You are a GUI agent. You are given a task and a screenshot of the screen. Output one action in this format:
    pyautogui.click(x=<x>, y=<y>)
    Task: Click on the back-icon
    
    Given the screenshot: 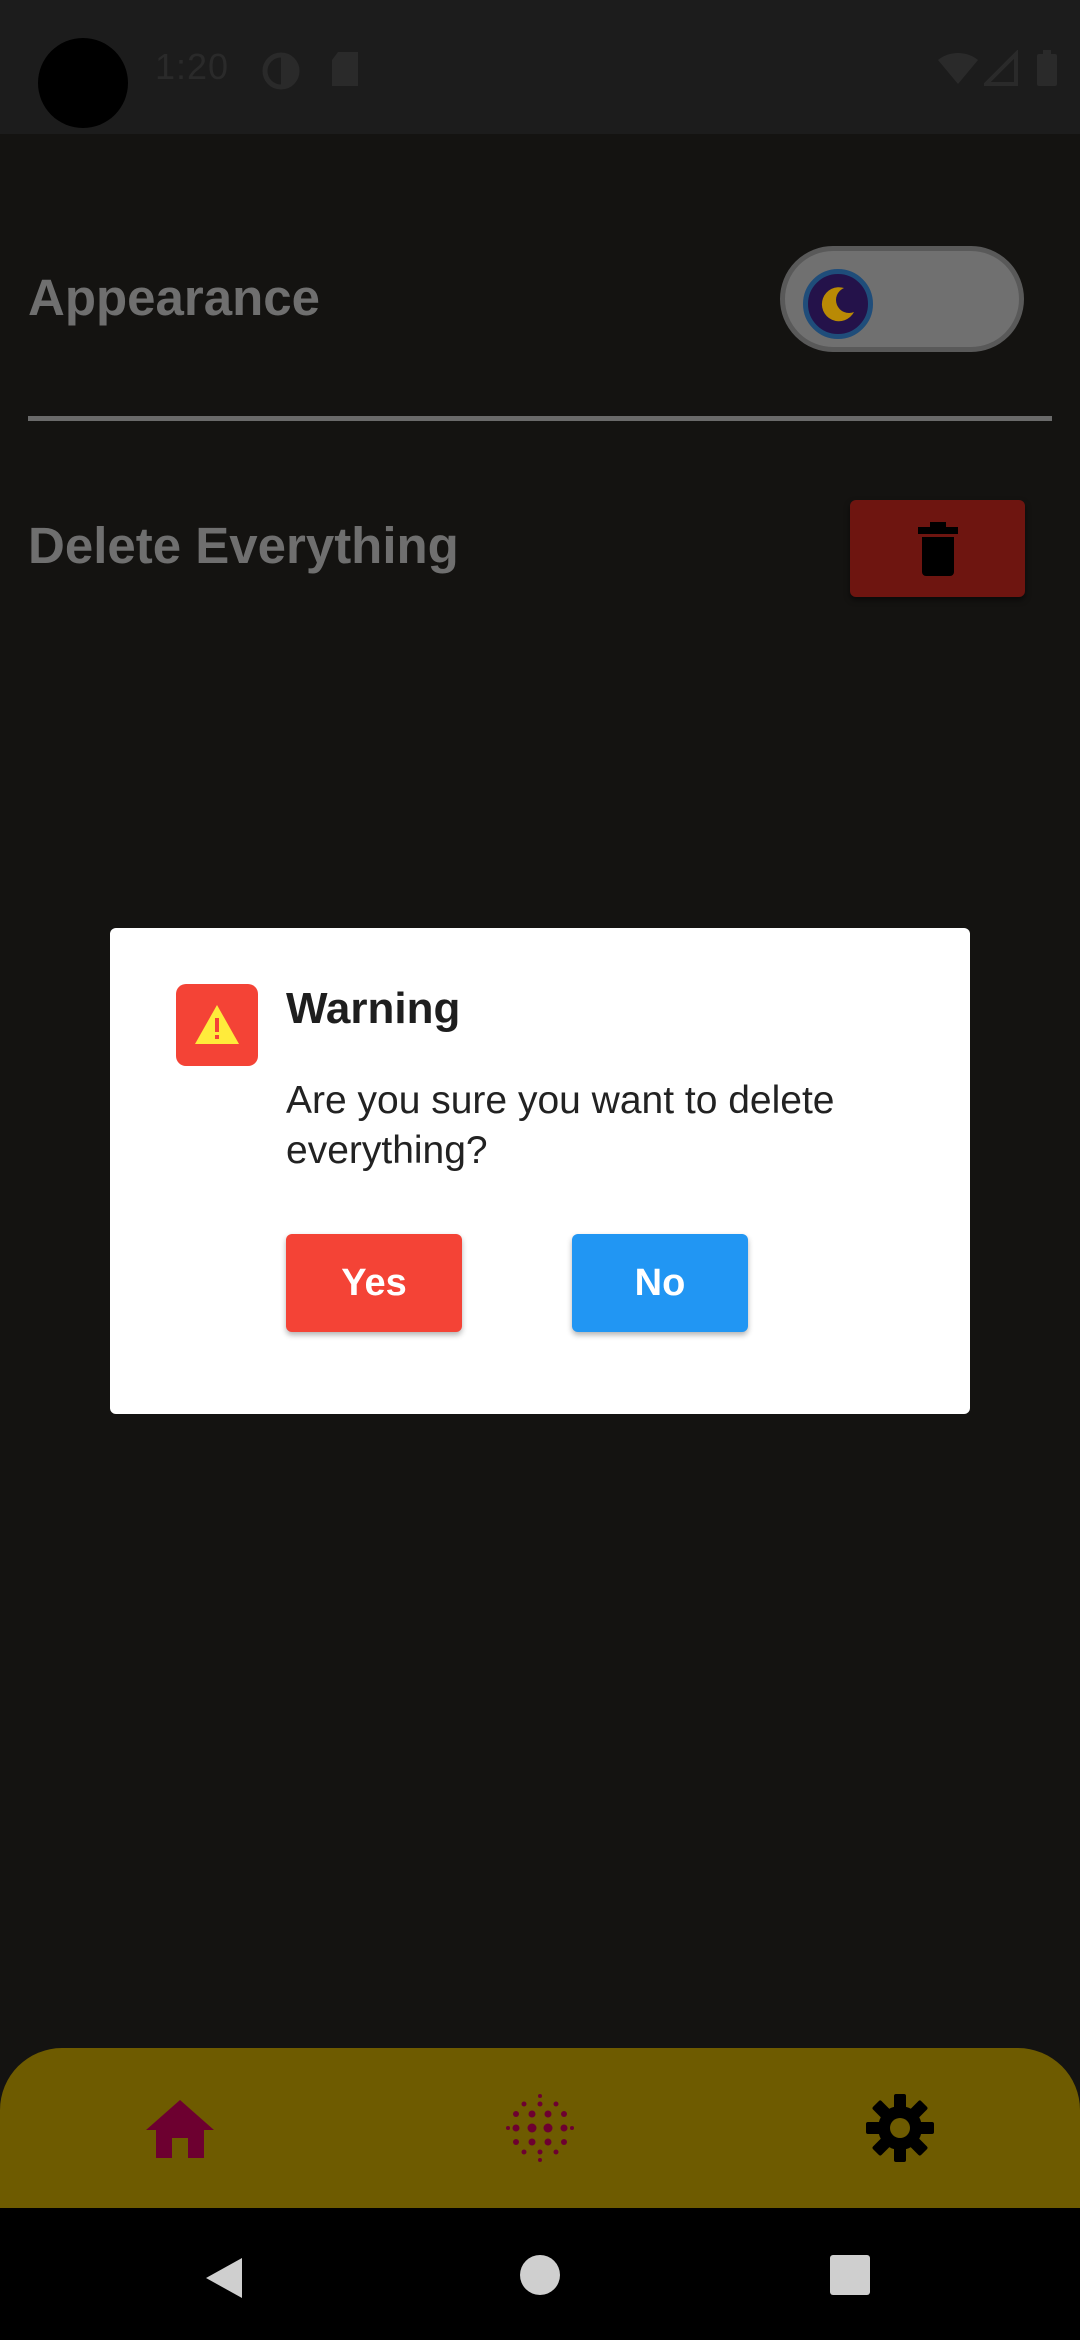 What is the action you would take?
    pyautogui.click(x=224, y=2278)
    